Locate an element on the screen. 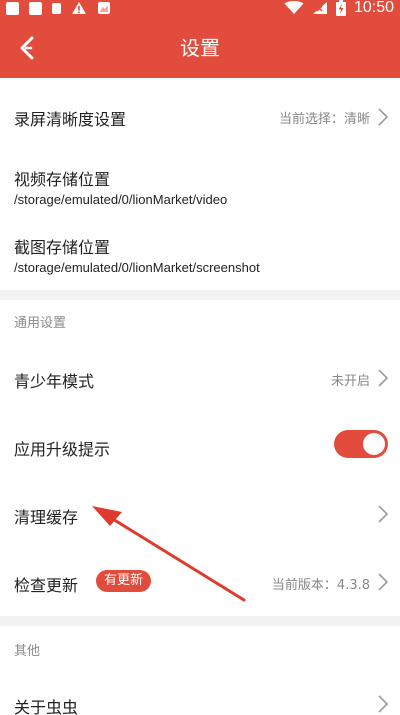 Image resolution: width=400 pixels, height=715 pixels. toggle-knob is located at coordinates (374, 444).